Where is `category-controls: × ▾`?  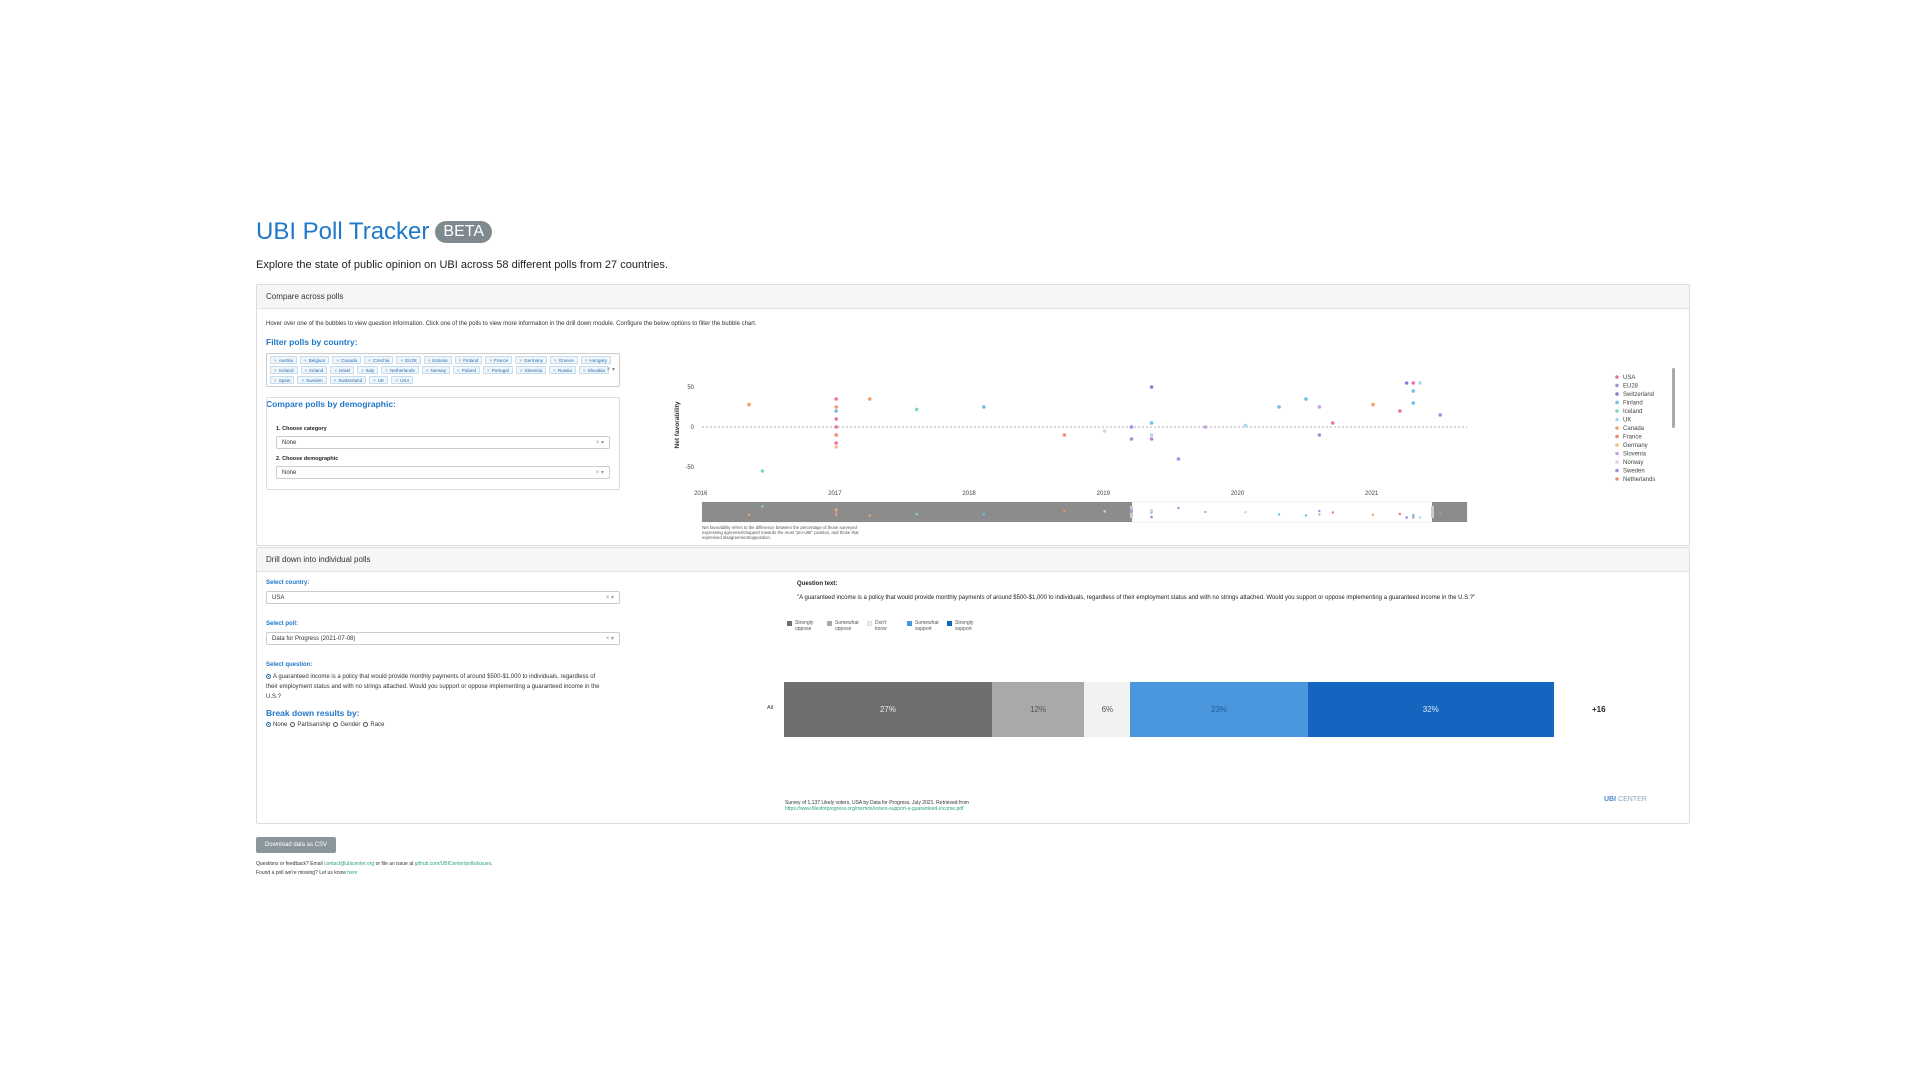 category-controls: × ▾ is located at coordinates (600, 443).